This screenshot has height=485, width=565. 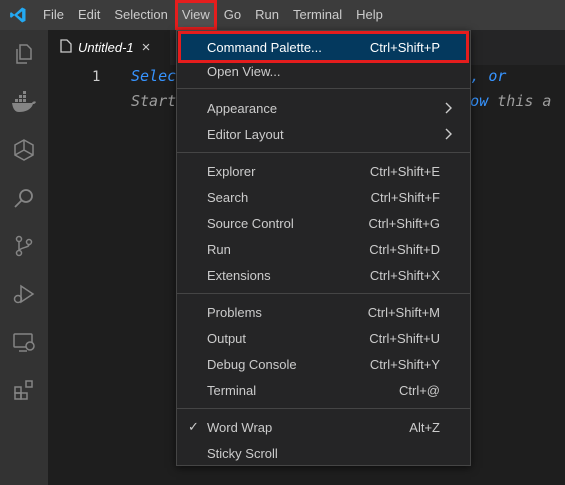 I want to click on menu-item-command-palette: Command Palette... Ctrl+Shift+P, so click(x=323, y=47).